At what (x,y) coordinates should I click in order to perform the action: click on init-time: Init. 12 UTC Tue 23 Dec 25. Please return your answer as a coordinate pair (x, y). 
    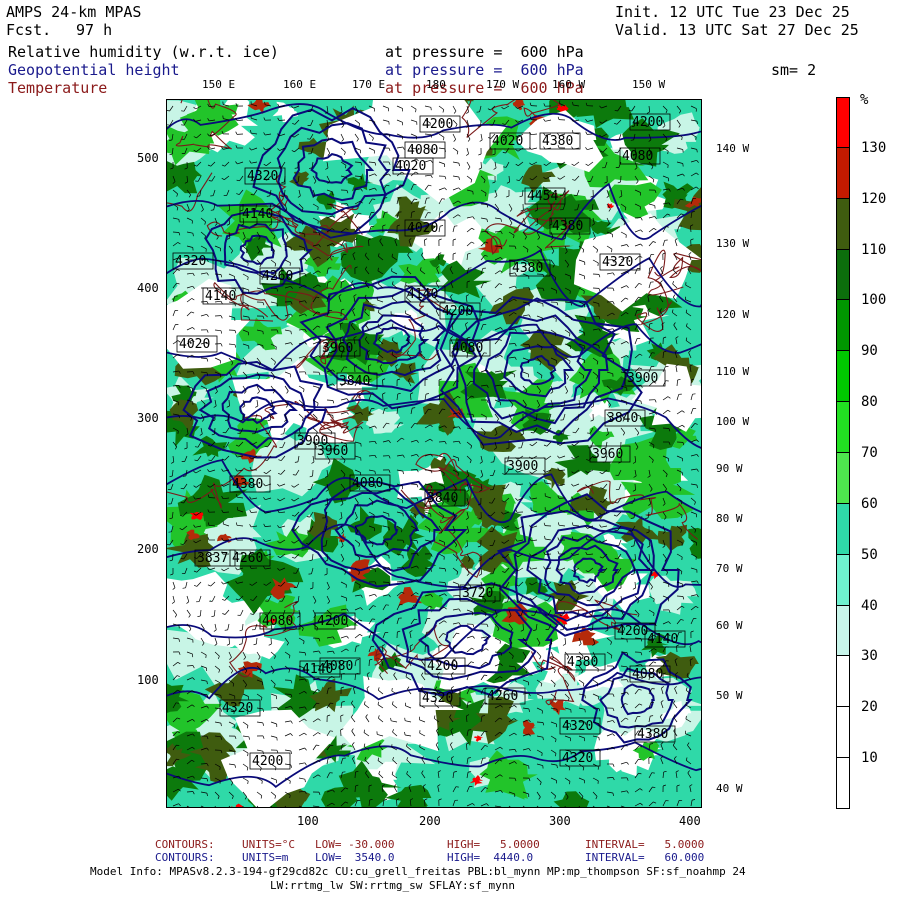
    Looking at the image, I should click on (732, 12).